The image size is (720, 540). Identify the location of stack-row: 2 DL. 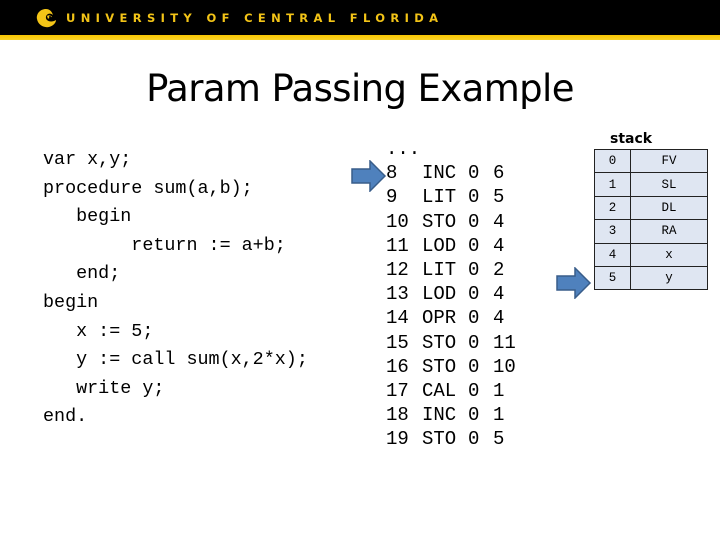
(651, 208).